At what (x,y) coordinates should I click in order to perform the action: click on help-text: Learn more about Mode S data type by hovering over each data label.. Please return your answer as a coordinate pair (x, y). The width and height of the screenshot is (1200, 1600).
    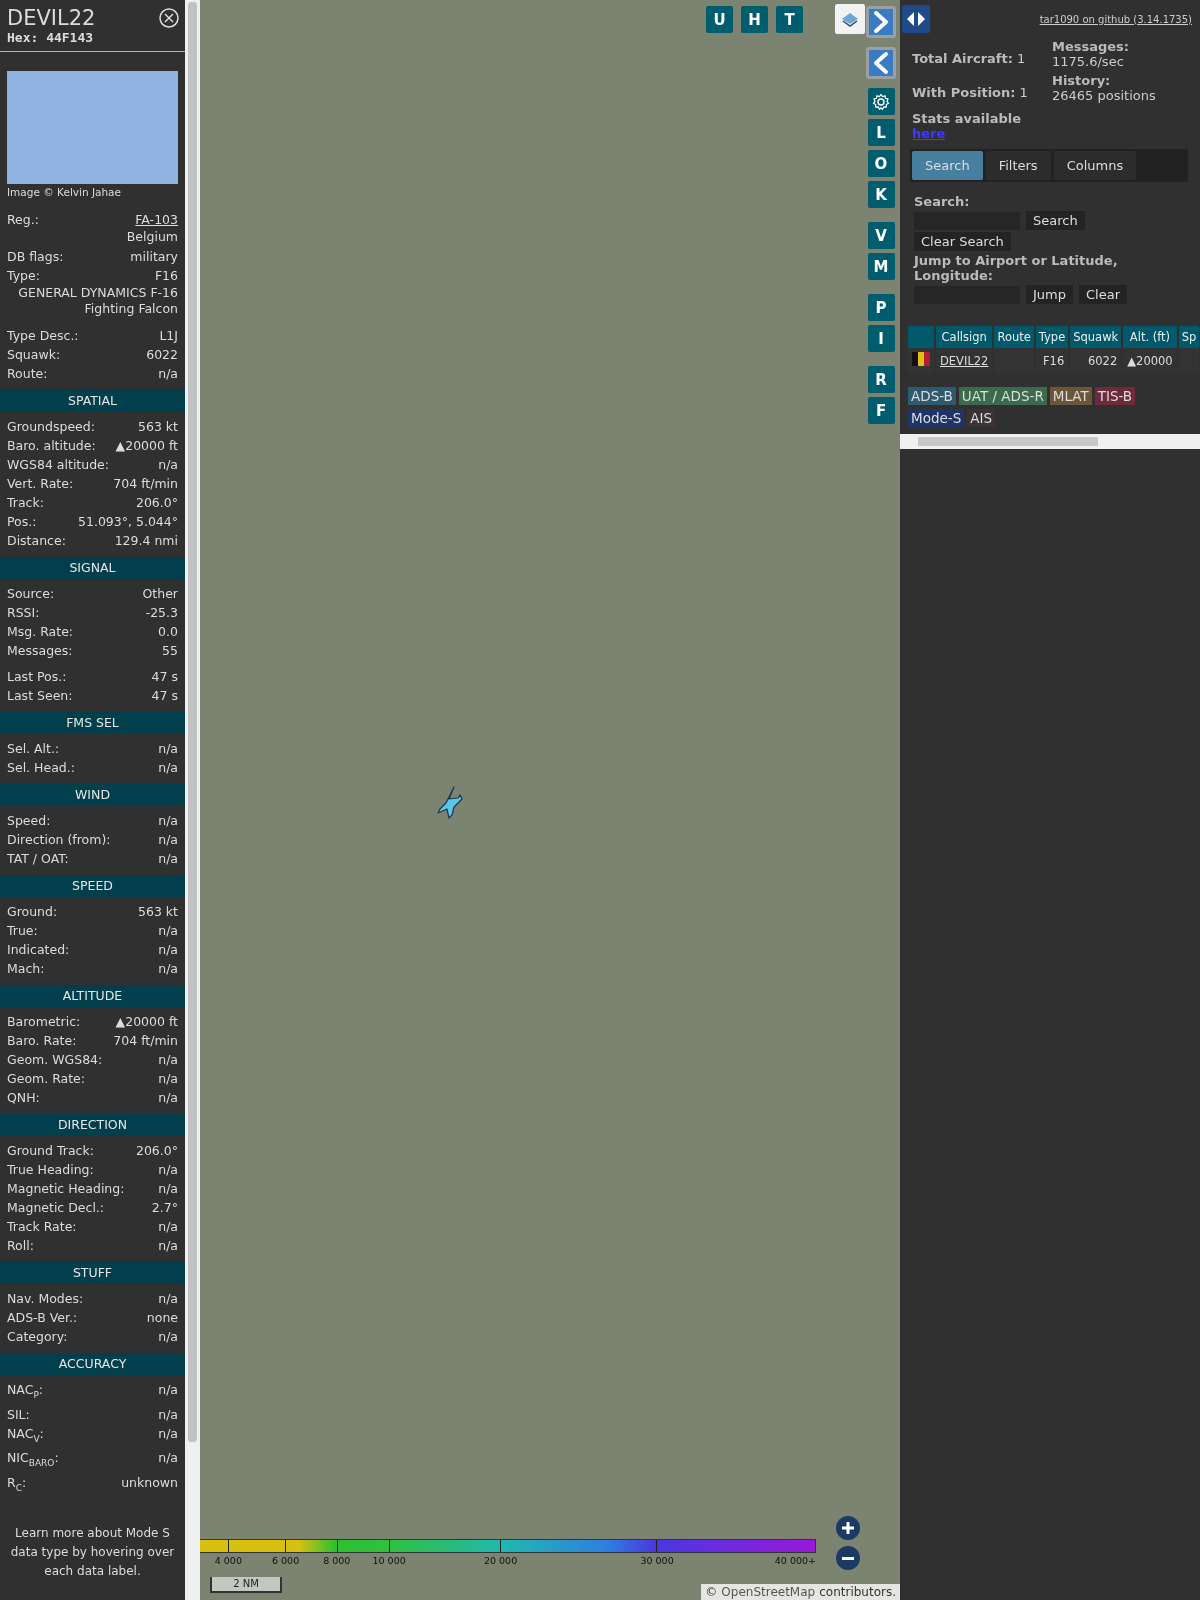
    Looking at the image, I should click on (92, 1552).